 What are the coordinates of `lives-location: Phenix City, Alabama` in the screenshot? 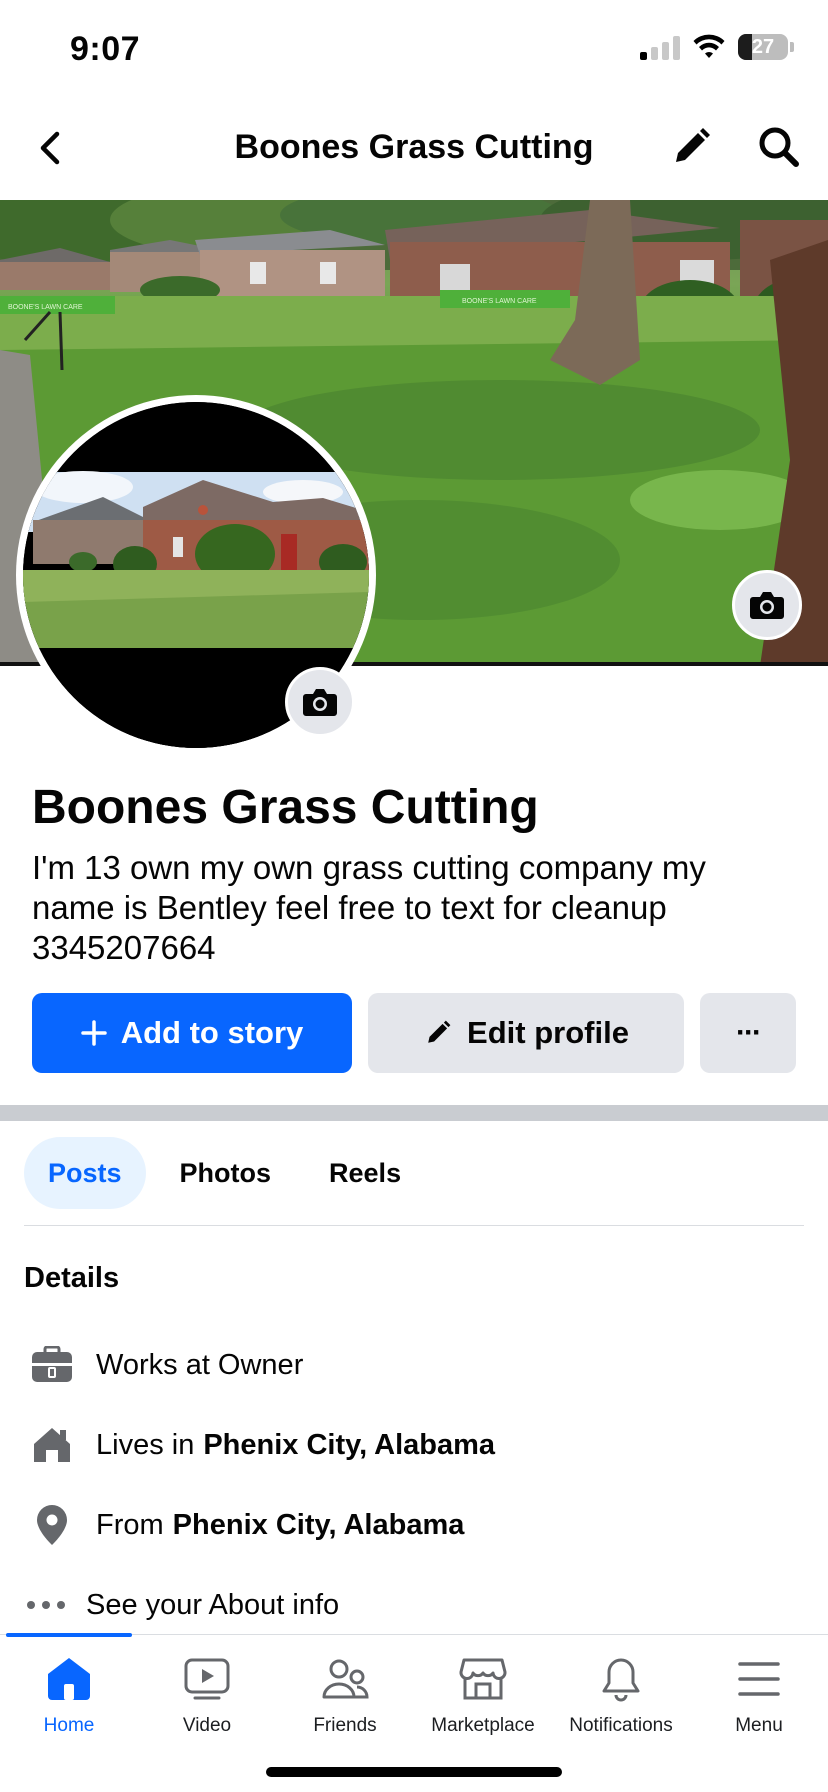 It's located at (349, 1445).